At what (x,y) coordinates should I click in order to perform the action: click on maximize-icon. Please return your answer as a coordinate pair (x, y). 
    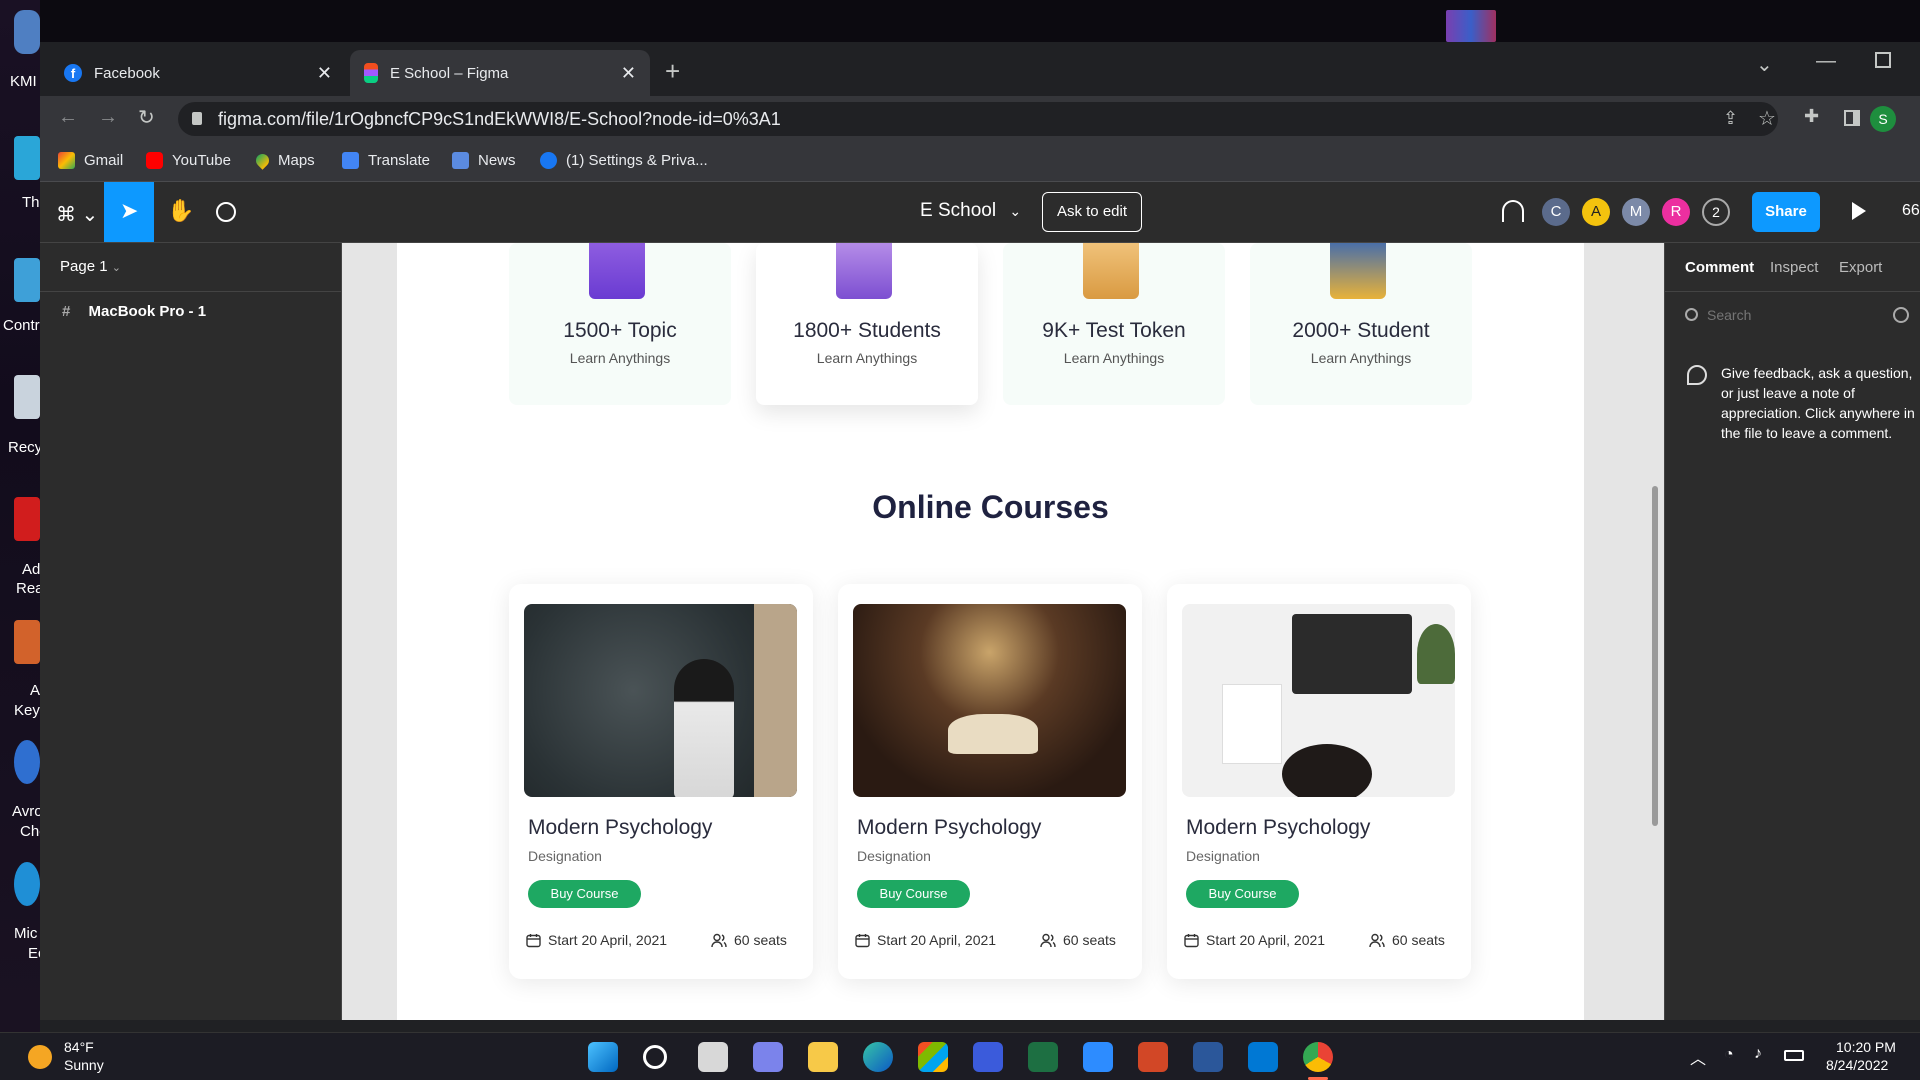
    Looking at the image, I should click on (1883, 60).